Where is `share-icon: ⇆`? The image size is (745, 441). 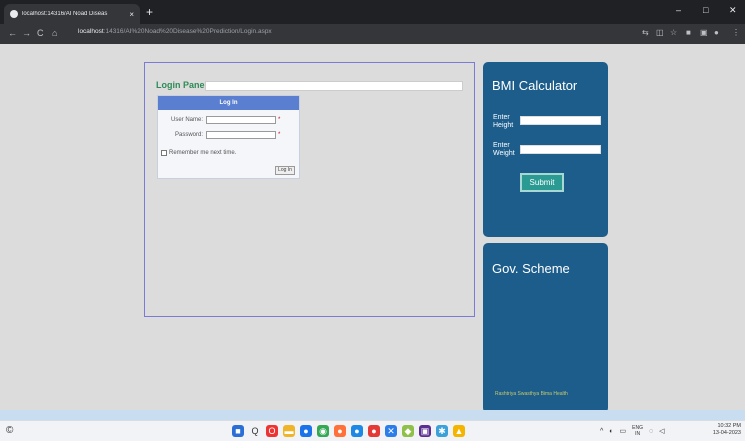
share-icon: ⇆ is located at coordinates (645, 32).